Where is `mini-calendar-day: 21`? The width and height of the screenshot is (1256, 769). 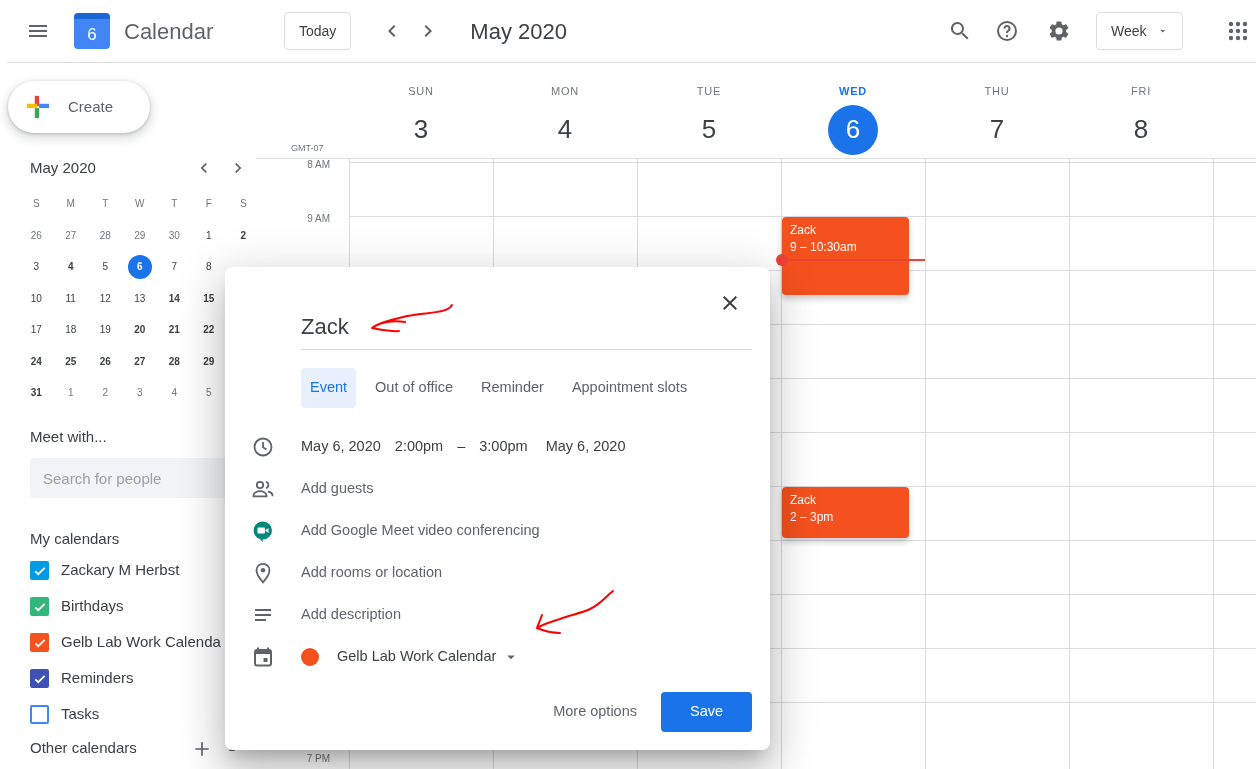
mini-calendar-day: 21 is located at coordinates (174, 329).